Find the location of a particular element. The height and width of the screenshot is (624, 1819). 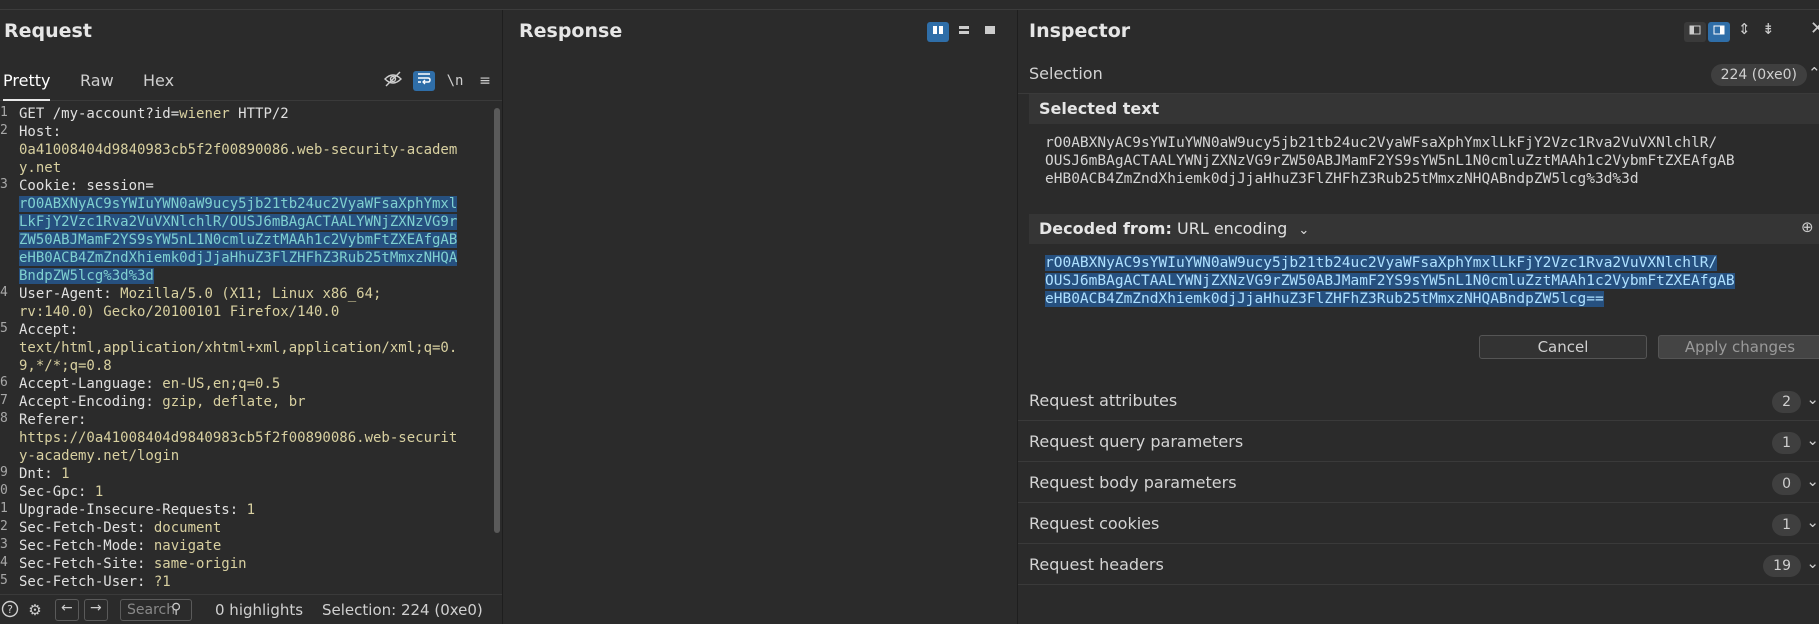

header-name: Accept-Encoding: is located at coordinates (91, 402).